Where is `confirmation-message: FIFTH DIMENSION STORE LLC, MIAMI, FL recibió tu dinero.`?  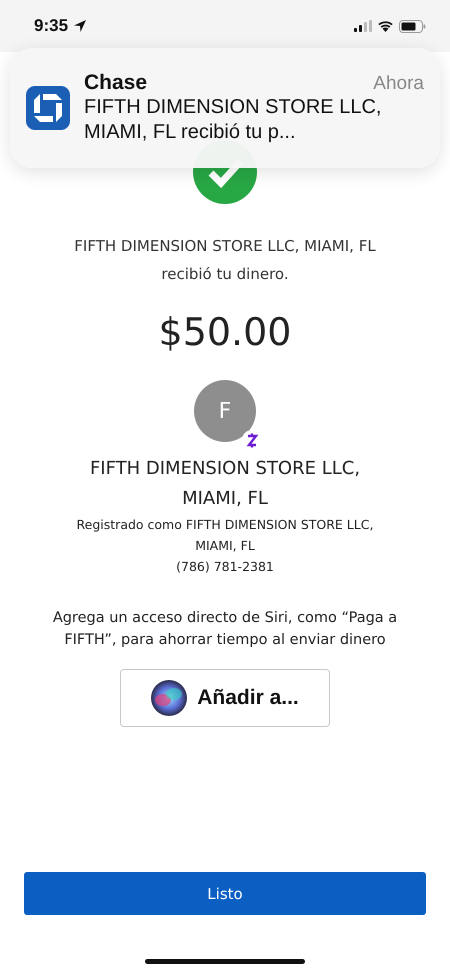 confirmation-message: FIFTH DIMENSION STORE LLC, MIAMI, FL recibió tu dinero. is located at coordinates (225, 260).